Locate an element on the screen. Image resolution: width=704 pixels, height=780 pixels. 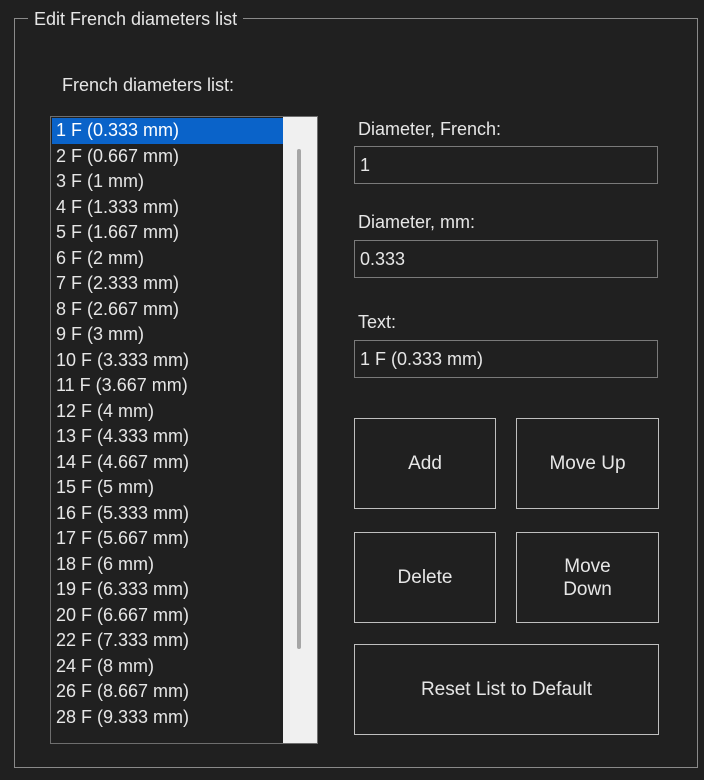
list-item: 14 F (4.667 mm) is located at coordinates (168, 463).